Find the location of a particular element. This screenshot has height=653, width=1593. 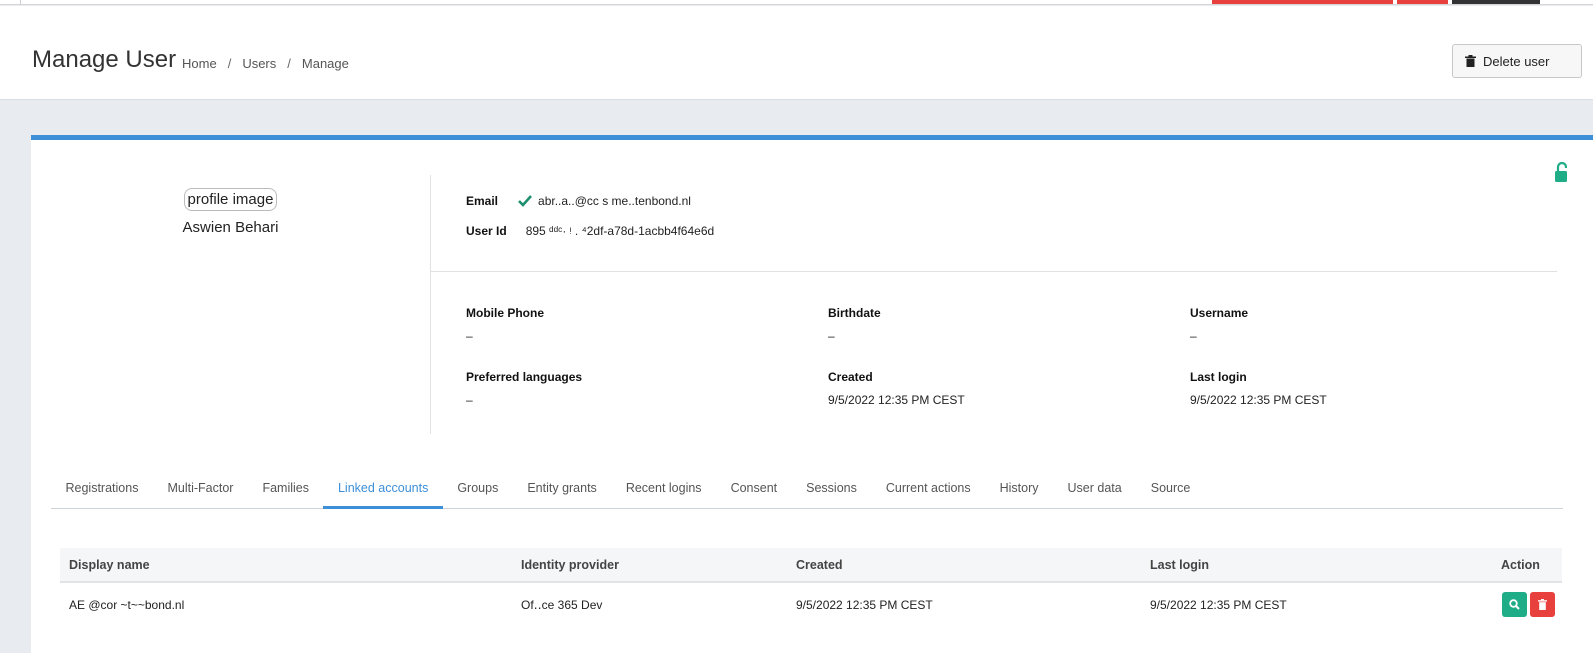

userid-label: User Id is located at coordinates (486, 231).